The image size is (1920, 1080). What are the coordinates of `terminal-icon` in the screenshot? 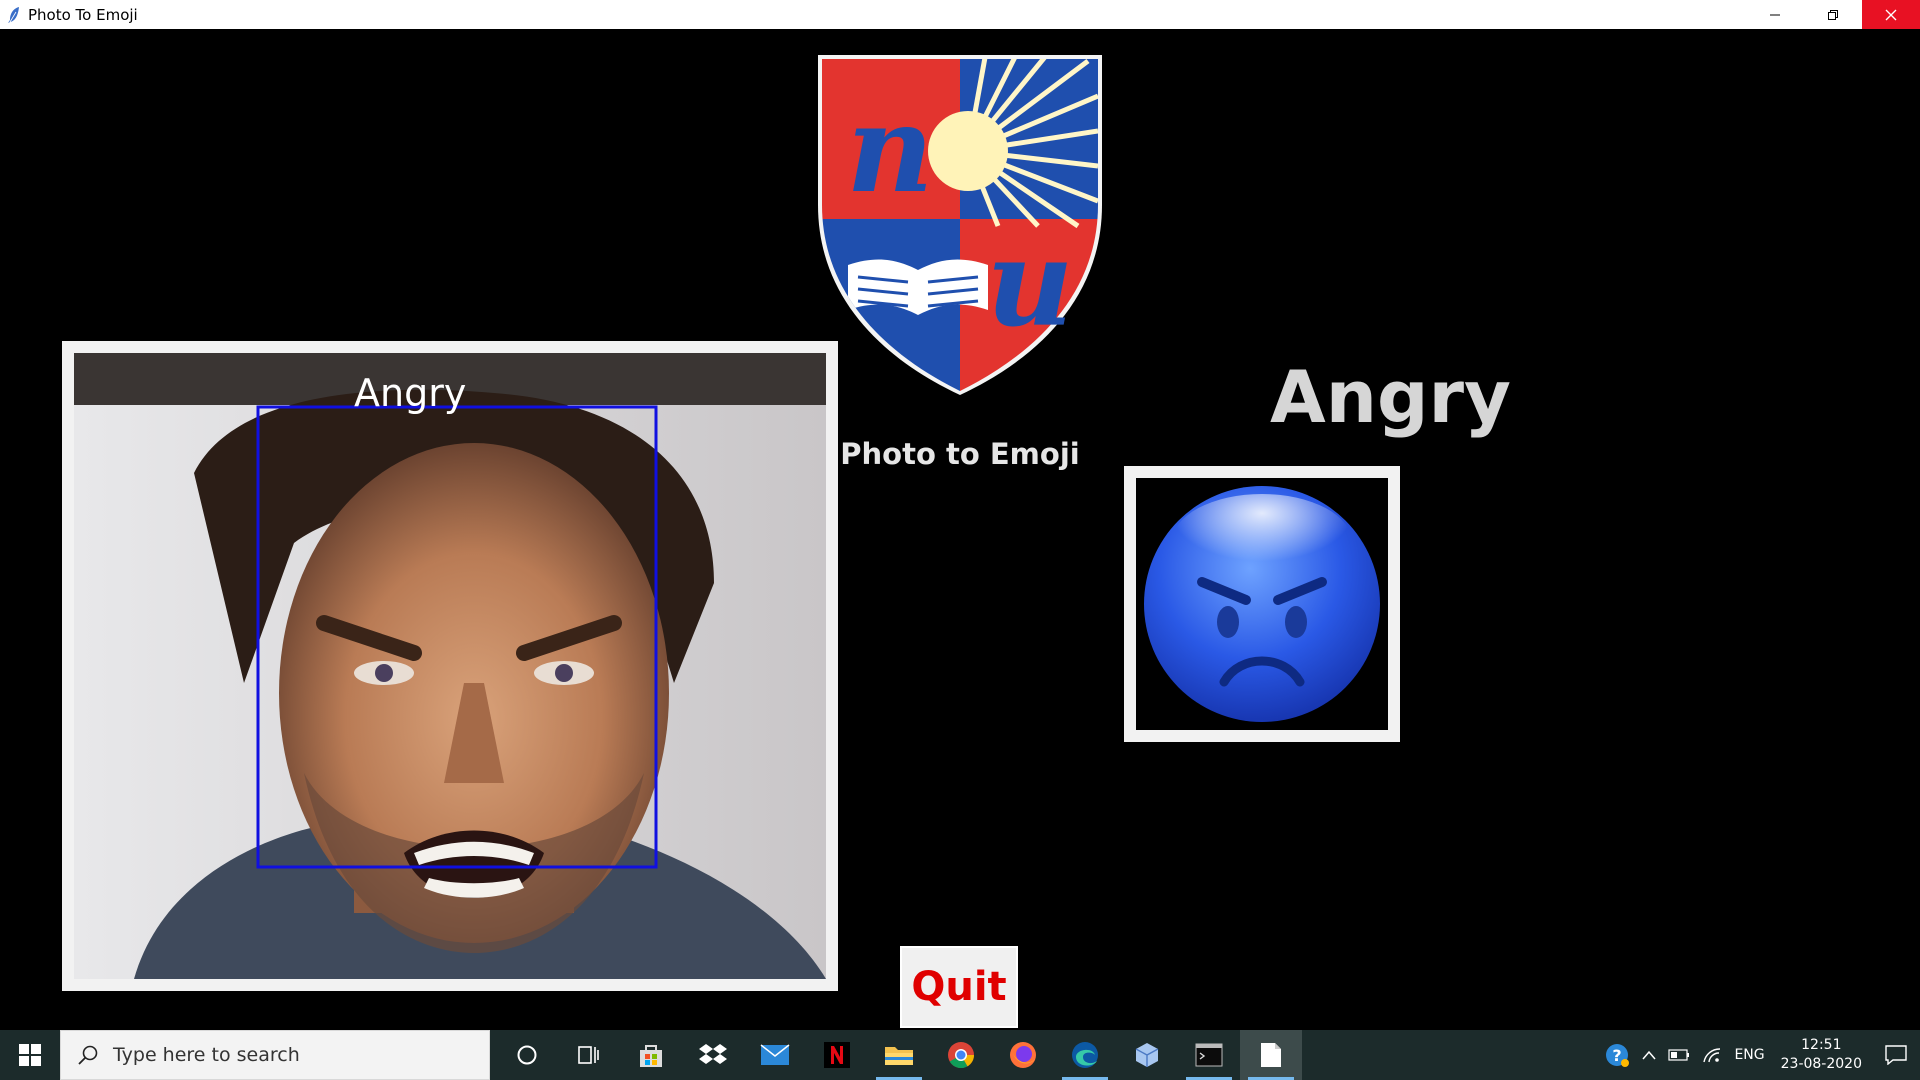 It's located at (1209, 1055).